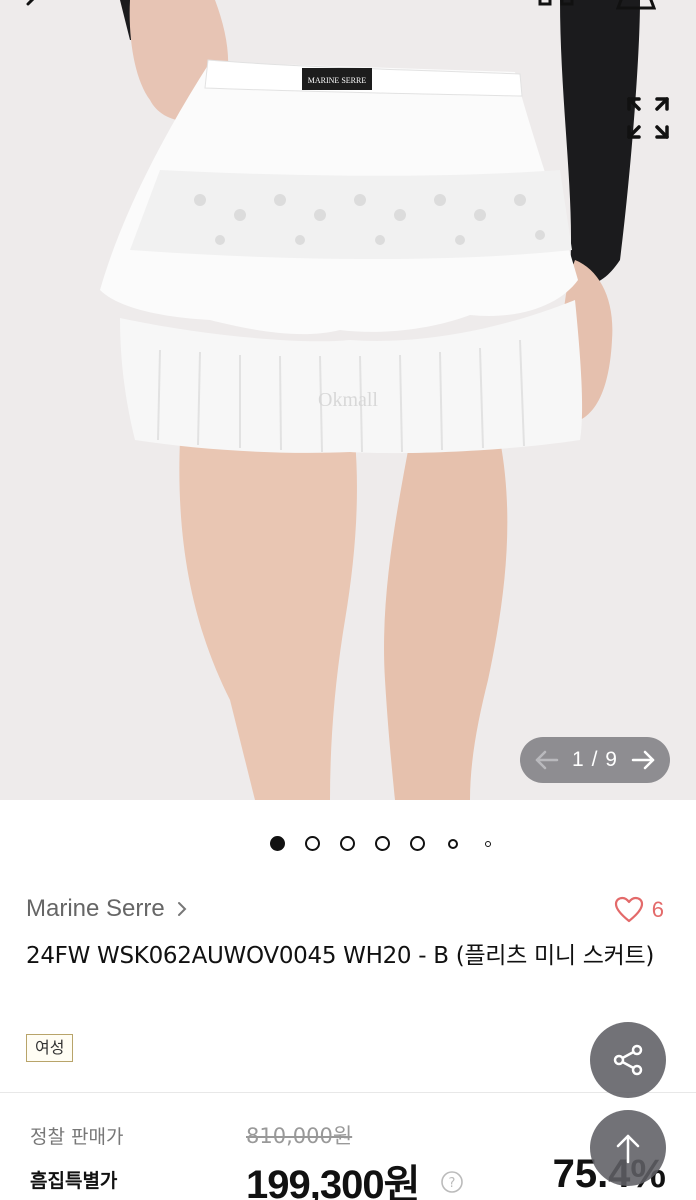 This screenshot has height=1200, width=696. I want to click on counter-total: 9, so click(611, 759).